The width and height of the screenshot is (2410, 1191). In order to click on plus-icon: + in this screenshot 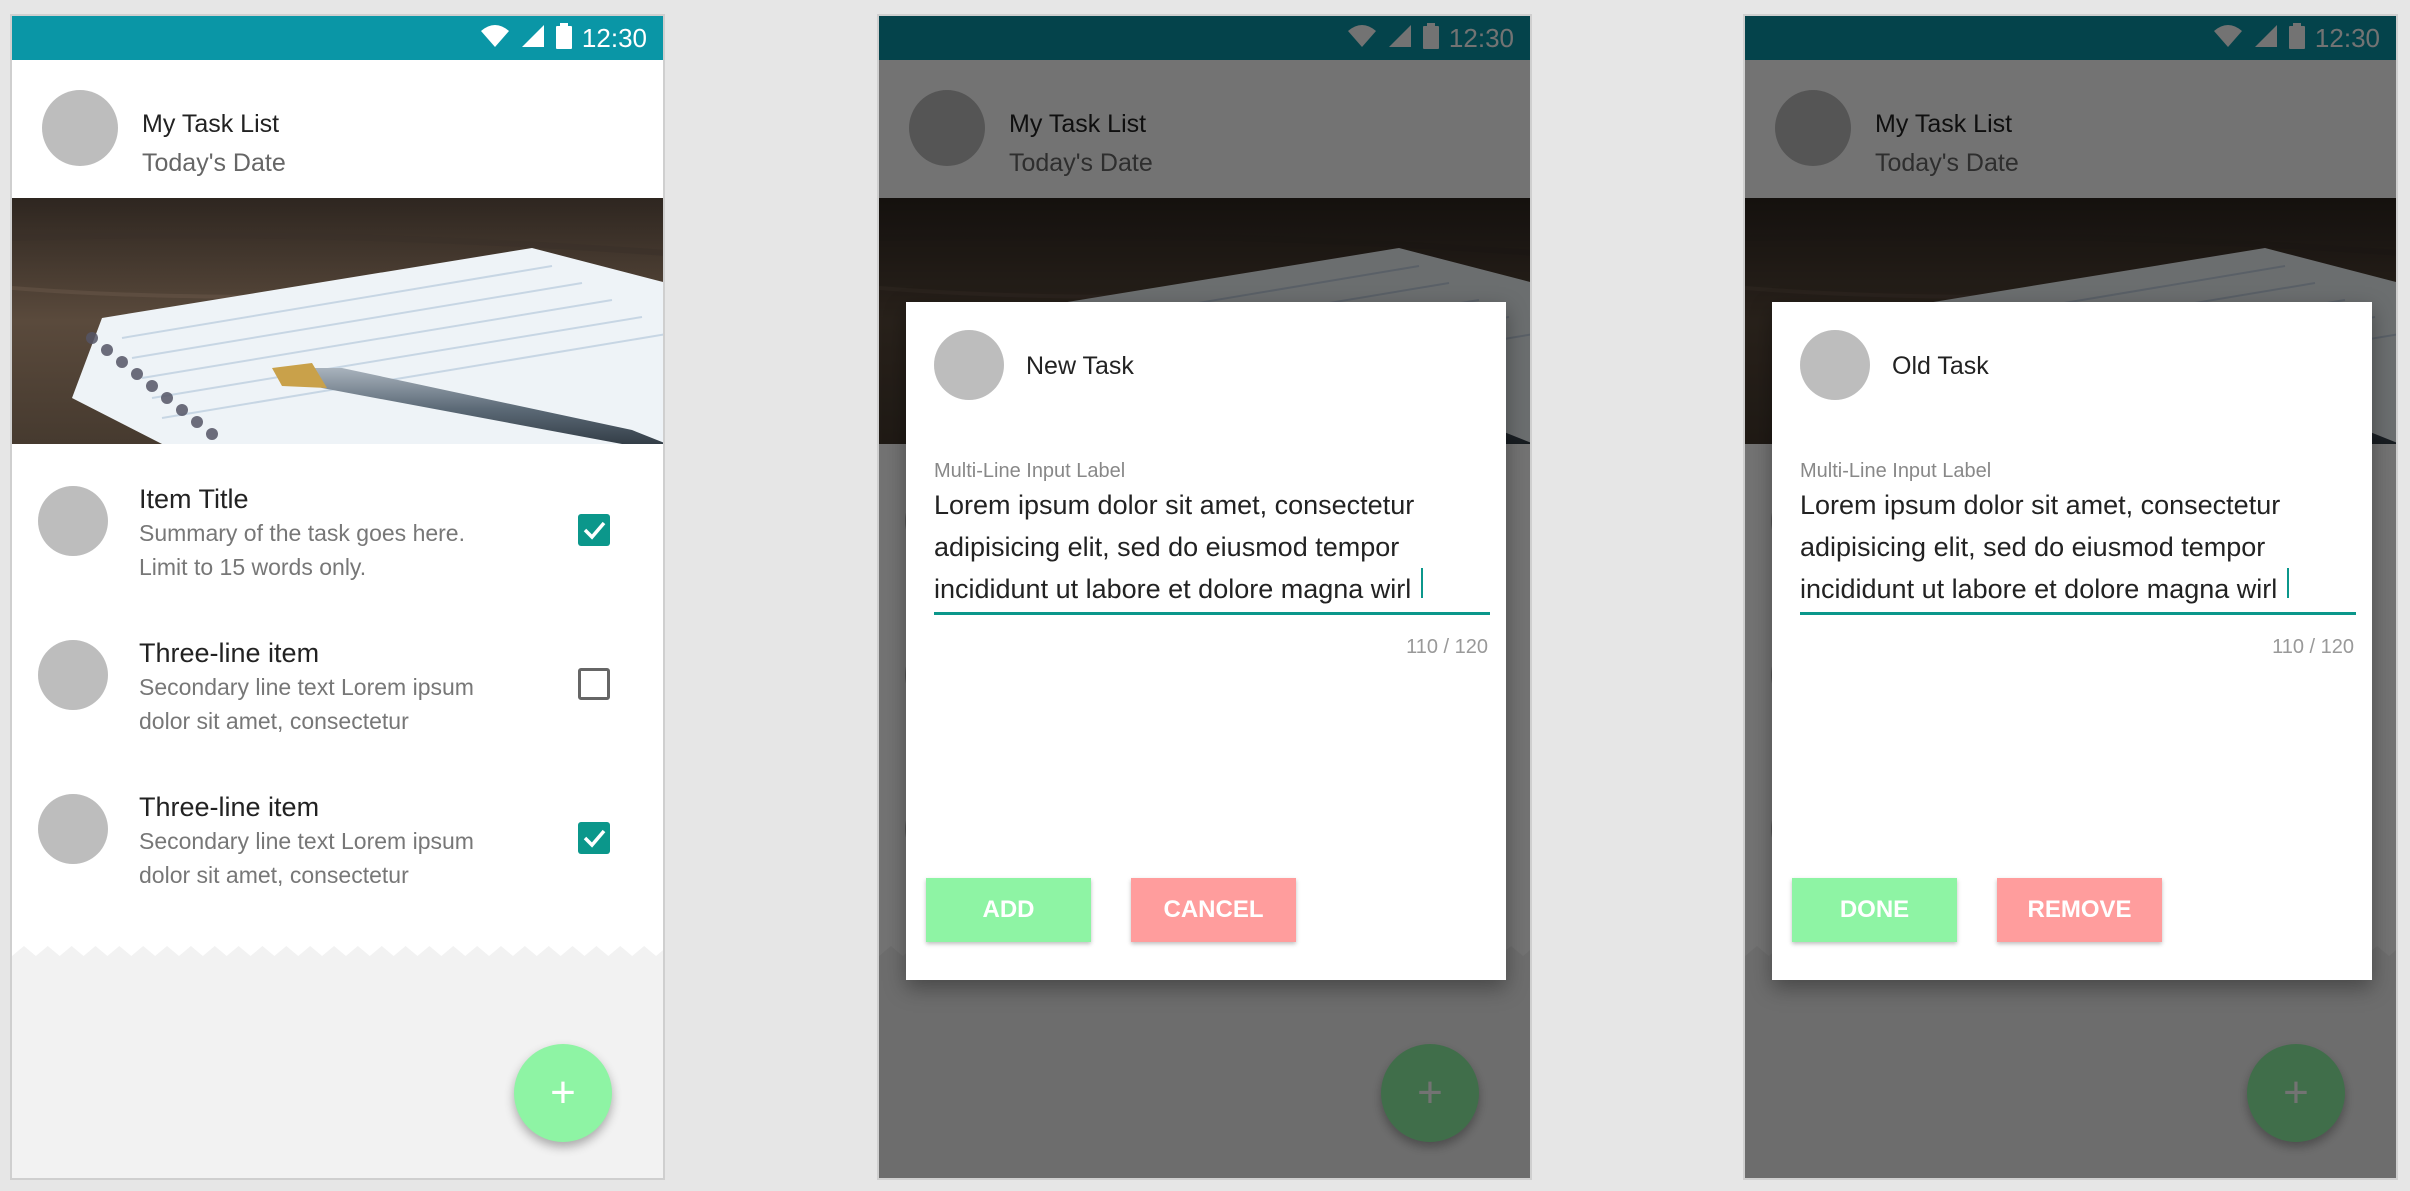, I will do `click(563, 1092)`.